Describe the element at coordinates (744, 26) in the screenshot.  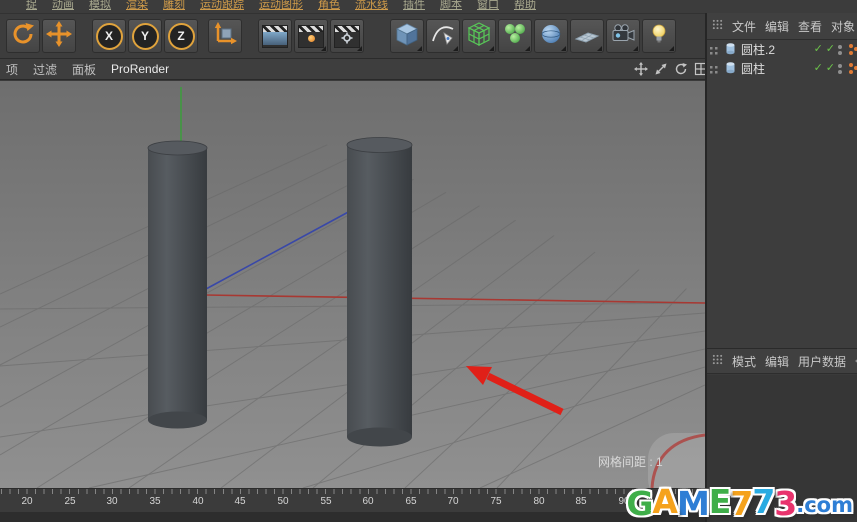
I see `om-menu-file: 文件` at that location.